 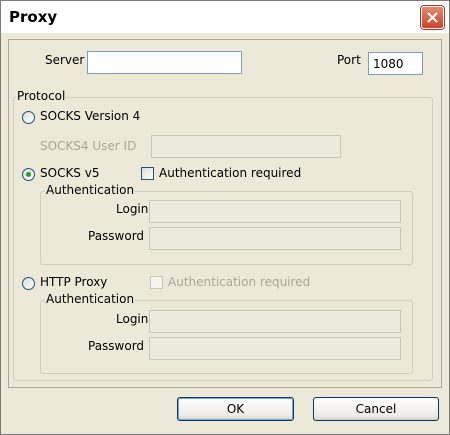 What do you see at coordinates (90, 190) in the screenshot?
I see `socks5-auth-group-label: Authentication` at bounding box center [90, 190].